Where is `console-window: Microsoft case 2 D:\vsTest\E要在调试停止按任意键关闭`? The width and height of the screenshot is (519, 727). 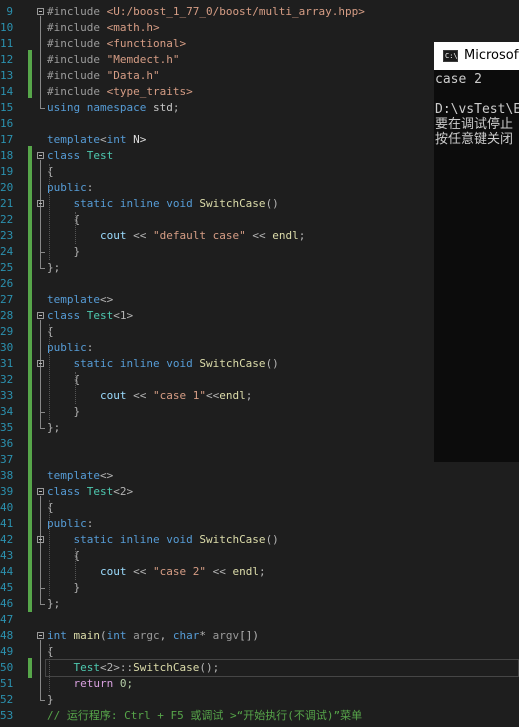 console-window: Microsoft case 2 D:\vsTest\E要在调试停止按任意键关闭 is located at coordinates (476, 252).